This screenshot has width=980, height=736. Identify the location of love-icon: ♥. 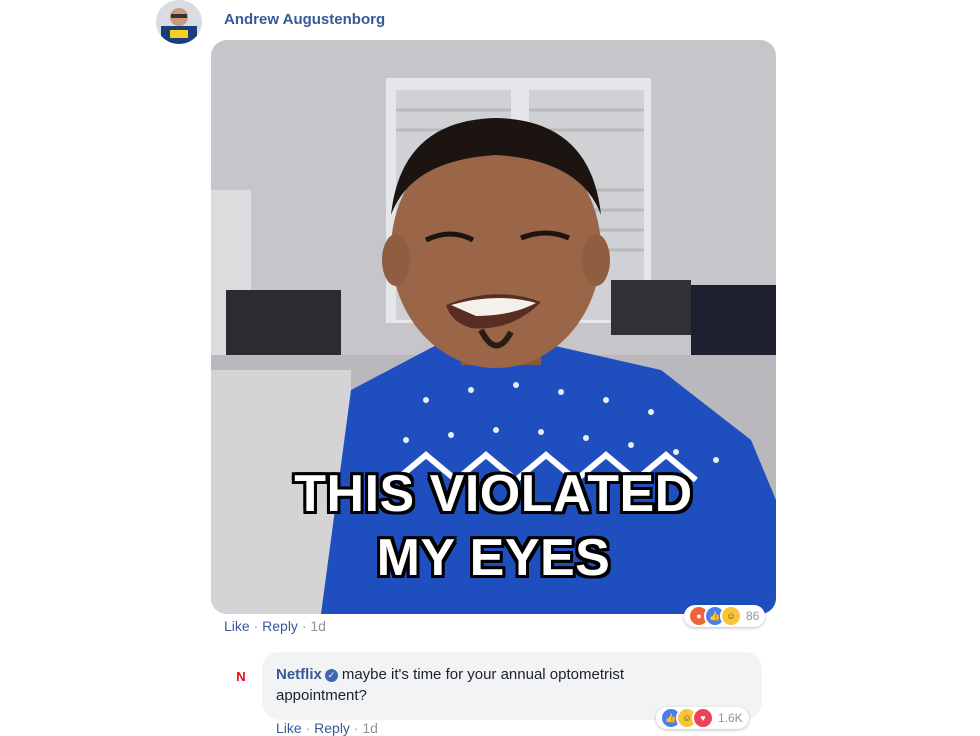
(703, 718).